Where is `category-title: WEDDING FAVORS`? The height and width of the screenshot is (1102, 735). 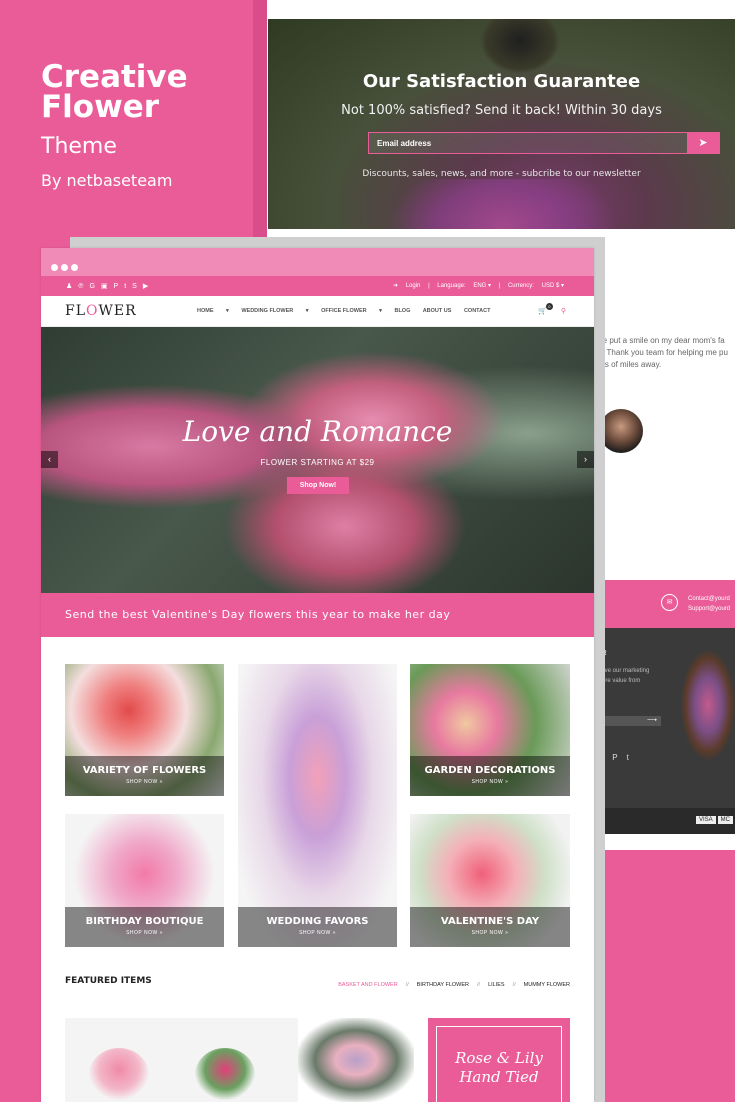
category-title: WEDDING FAVORS is located at coordinates (317, 921).